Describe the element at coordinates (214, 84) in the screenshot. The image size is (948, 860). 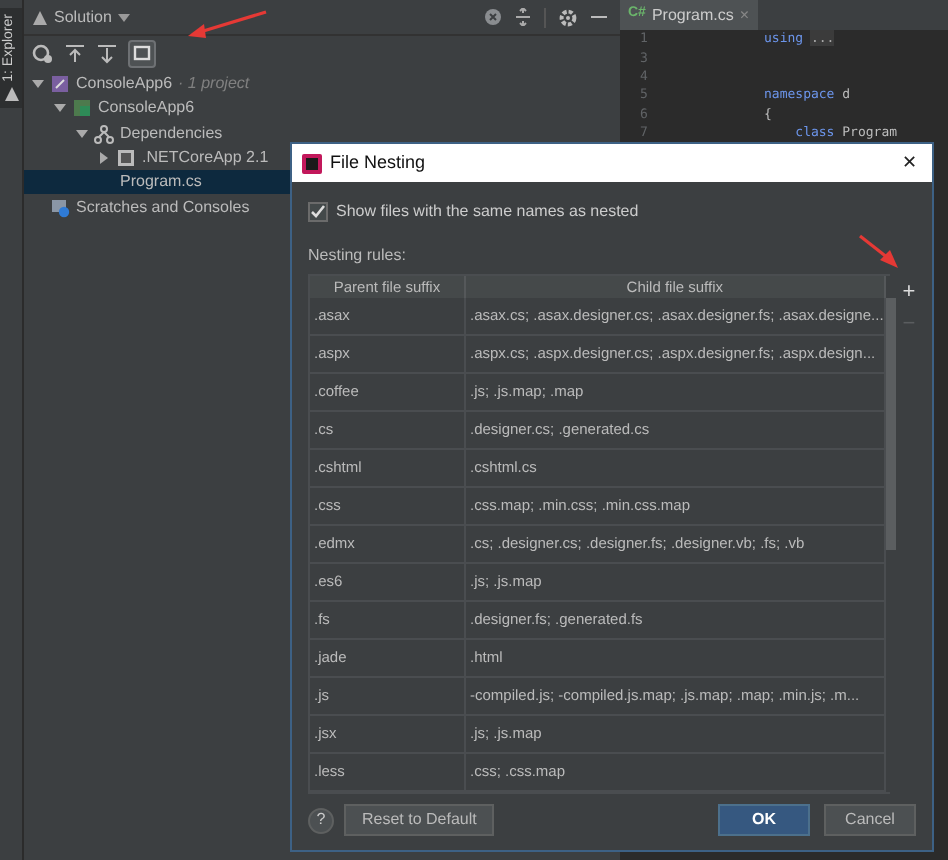
I see `project-count: · 1 project` at that location.